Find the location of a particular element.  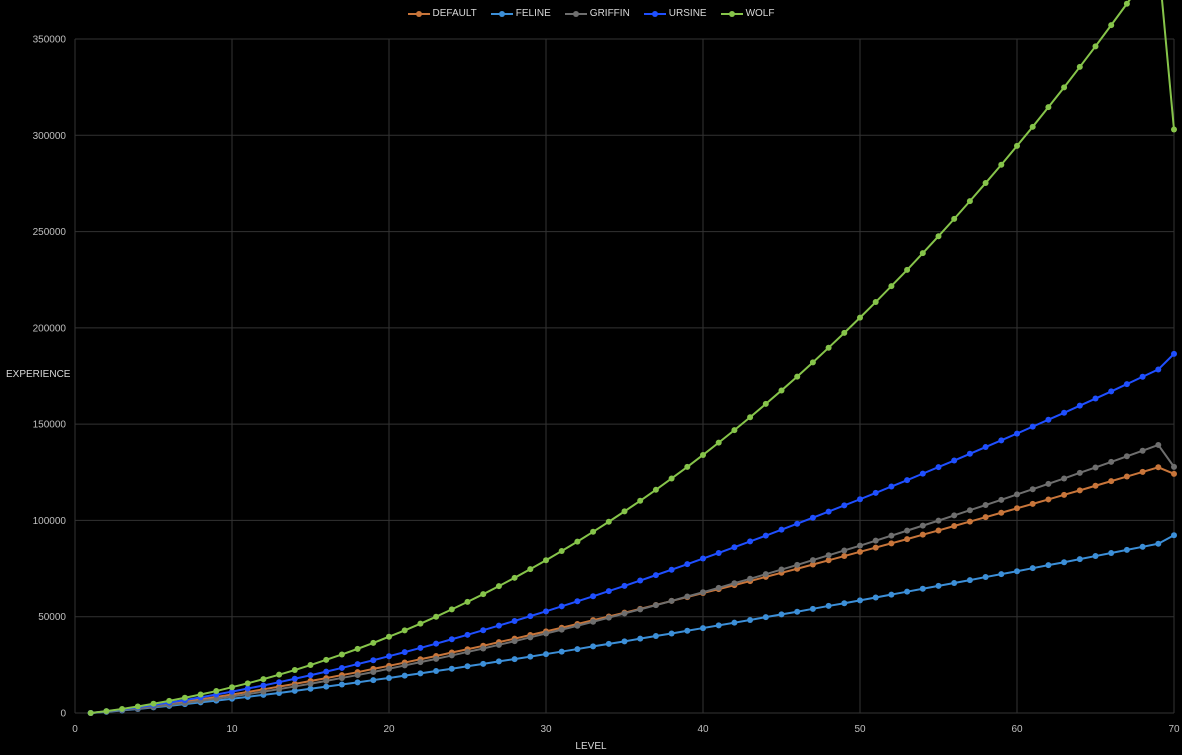

y-tick-label: 200000 is located at coordinates (50, 328).